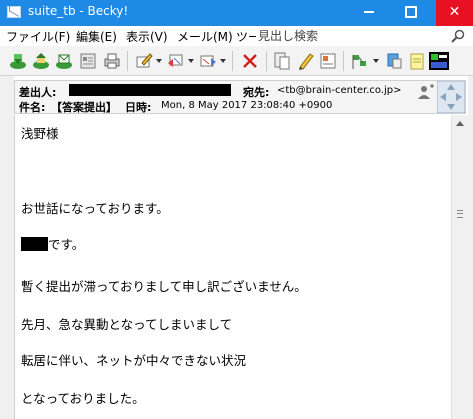 The width and height of the screenshot is (473, 419). What do you see at coordinates (328, 61) in the screenshot?
I see `properties-icon` at bounding box center [328, 61].